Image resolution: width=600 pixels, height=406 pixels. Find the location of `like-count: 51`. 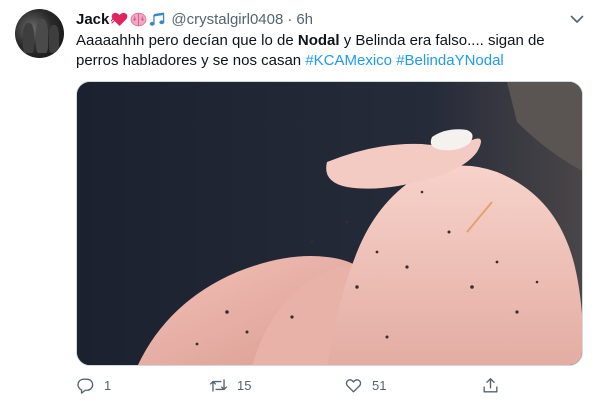

like-count: 51 is located at coordinates (379, 385).